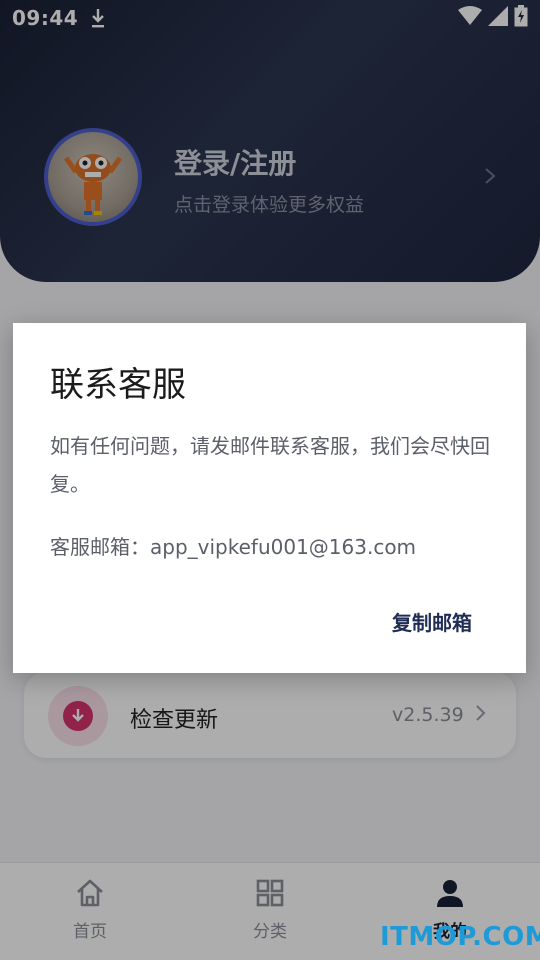 This screenshot has height=960, width=540. What do you see at coordinates (270, 465) in the screenshot?
I see `dialog-body: 如有任何问题，请发邮件联系客服，我们会尽快回复。` at bounding box center [270, 465].